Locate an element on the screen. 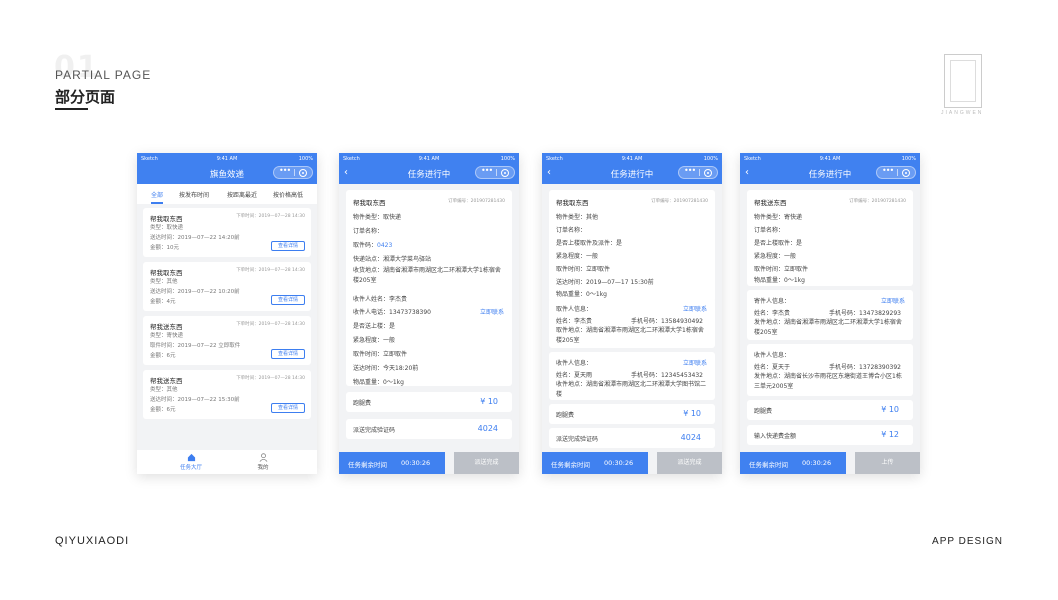 The width and height of the screenshot is (1058, 600). upload-button: 上传 is located at coordinates (887, 463).